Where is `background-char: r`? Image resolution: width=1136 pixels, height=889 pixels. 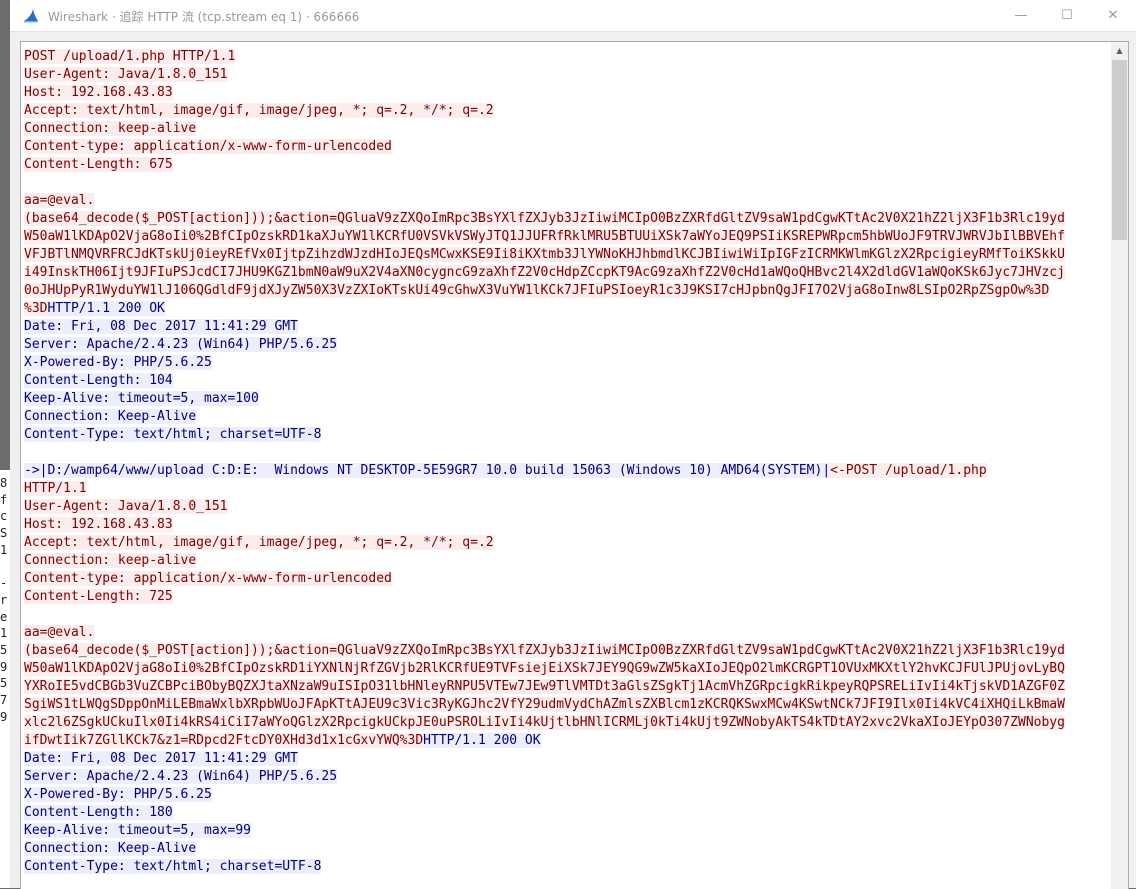 background-char: r is located at coordinates (4, 599).